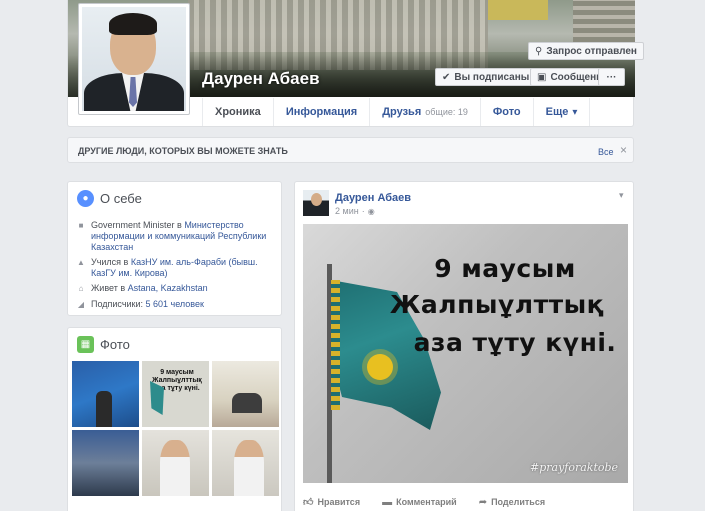  I want to click on work-prefix: Government Minister в, so click(138, 225).